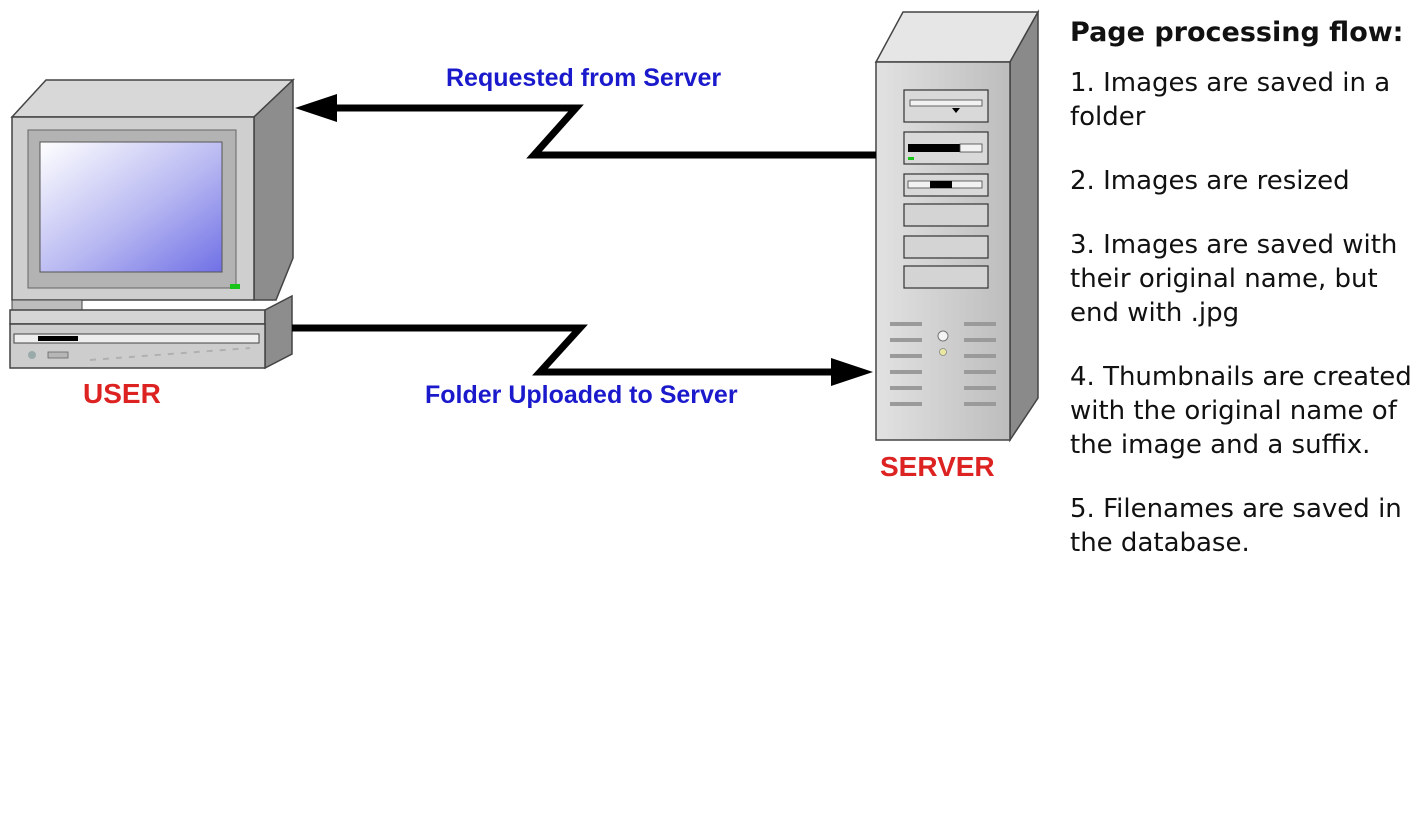 The height and width of the screenshot is (813, 1418). Describe the element at coordinates (937, 466) in the screenshot. I see `server-label: SERVER` at that location.